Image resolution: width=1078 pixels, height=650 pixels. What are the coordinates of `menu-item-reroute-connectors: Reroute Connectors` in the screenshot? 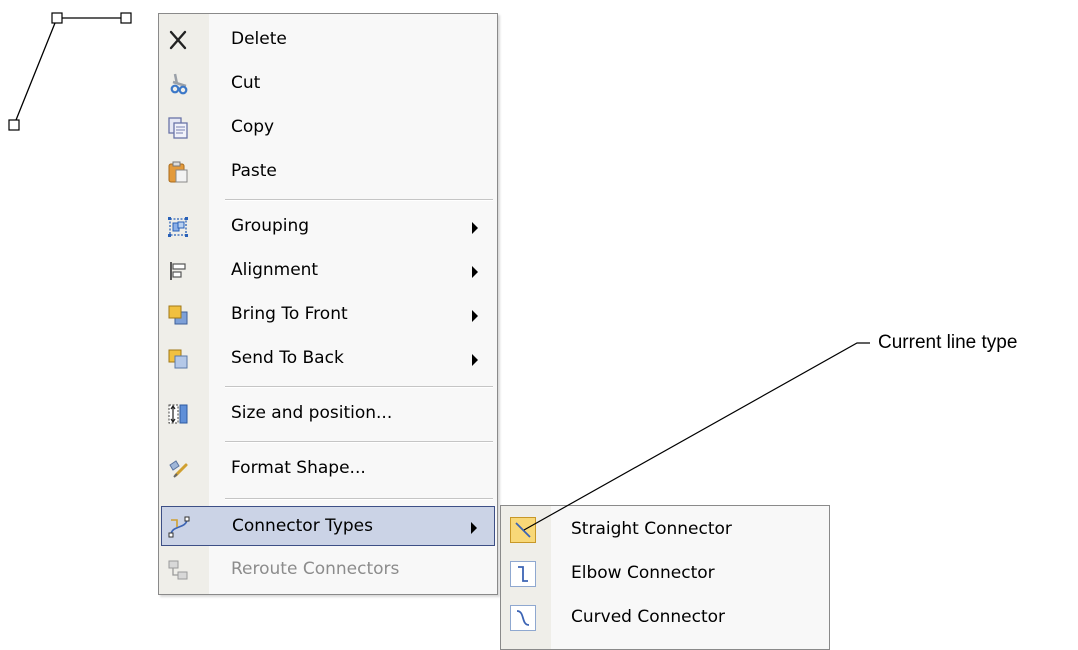 It's located at (328, 570).